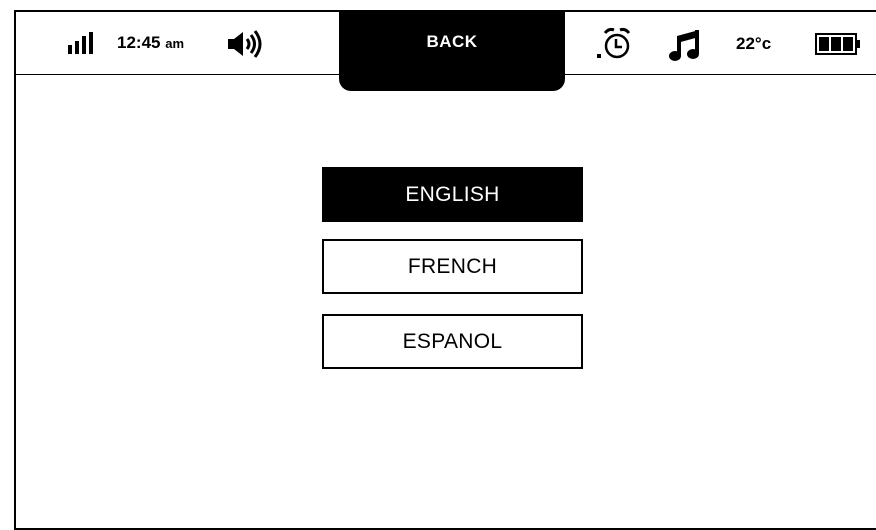  I want to click on language-option-french: FRENCH, so click(452, 266).